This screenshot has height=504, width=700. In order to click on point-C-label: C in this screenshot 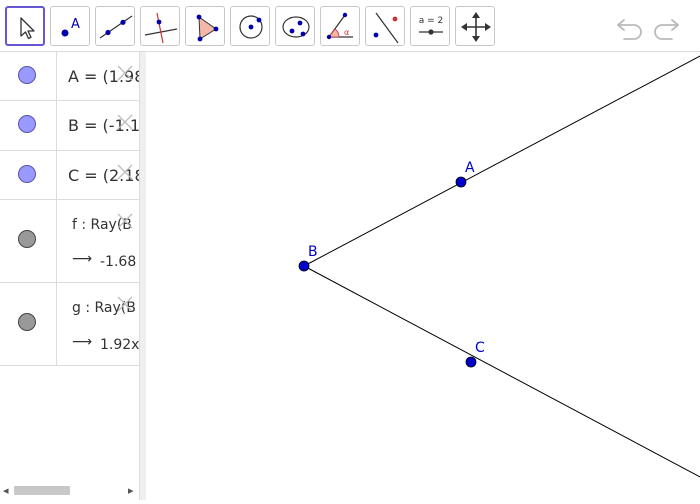, I will do `click(480, 348)`.